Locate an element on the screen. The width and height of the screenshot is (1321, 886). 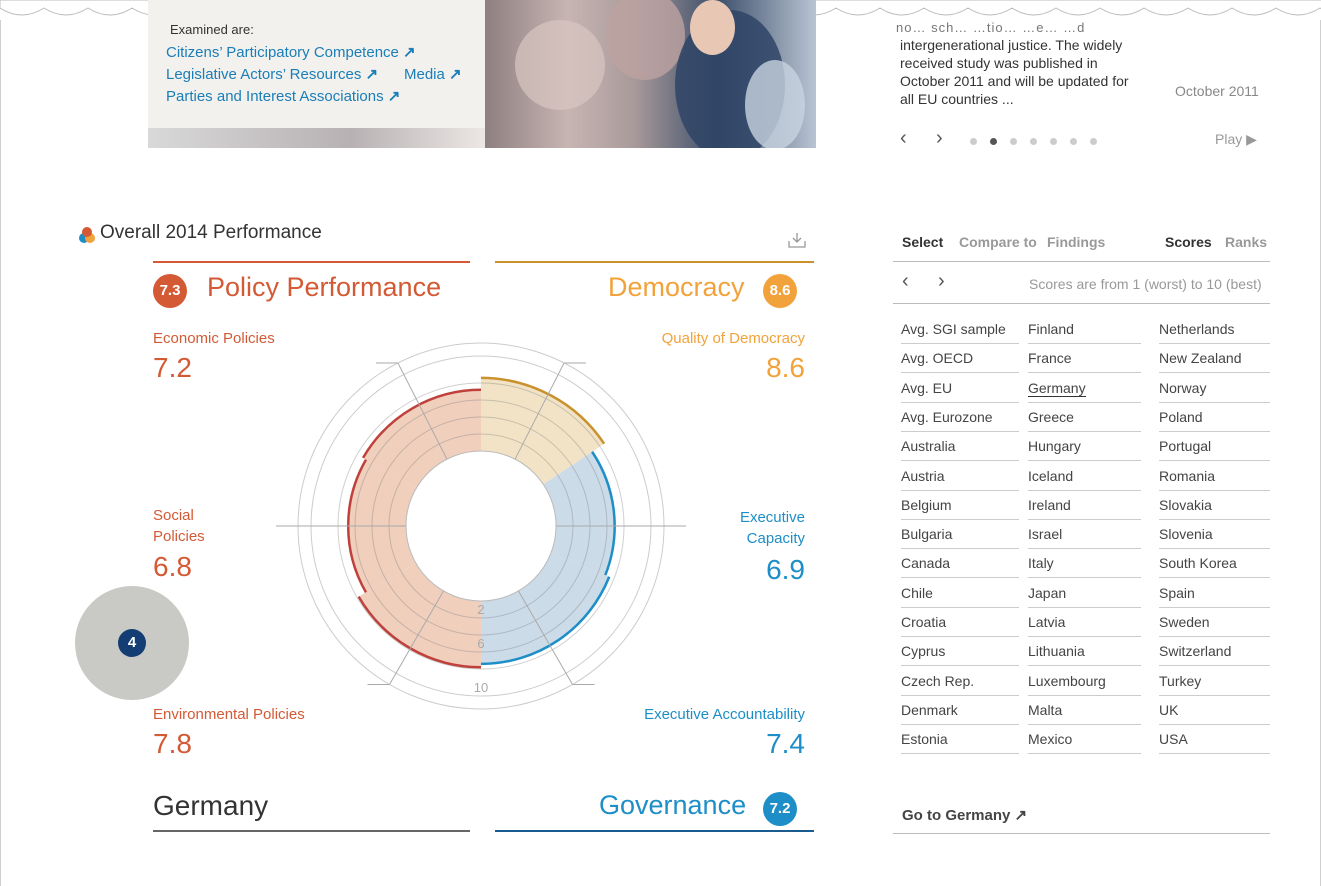
scores-note: Scores are from 1 (worst) to 10 (best) is located at coordinates (1145, 284).